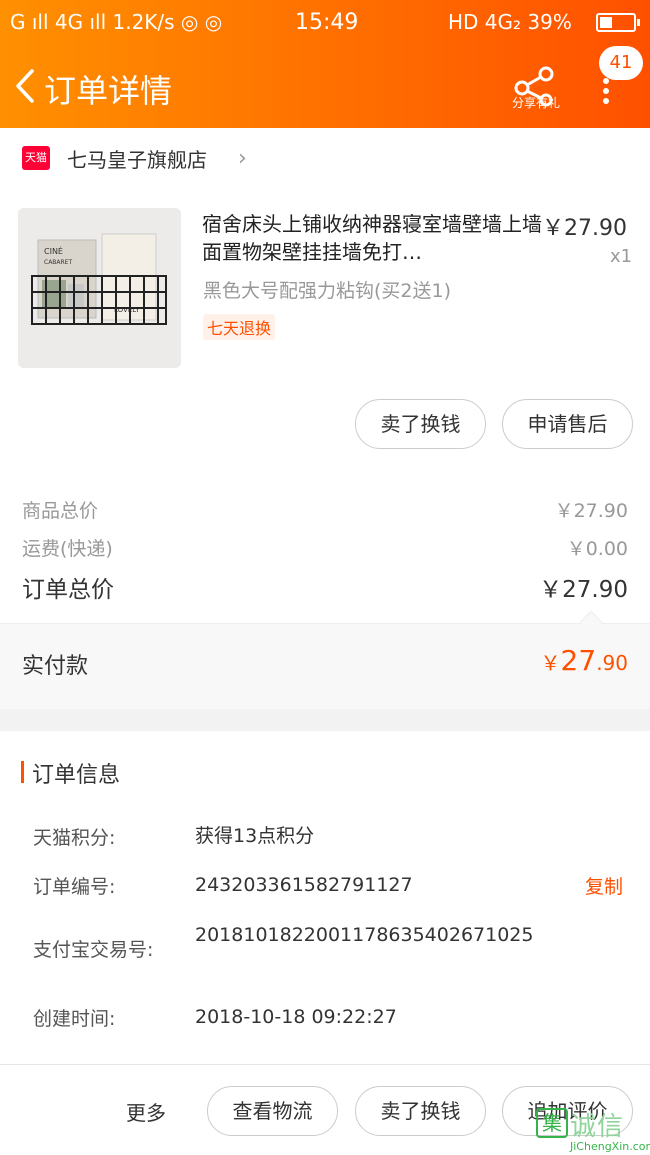 The width and height of the screenshot is (650, 1155). I want to click on shop-name: 七马皇子旗舰店, so click(137, 158).